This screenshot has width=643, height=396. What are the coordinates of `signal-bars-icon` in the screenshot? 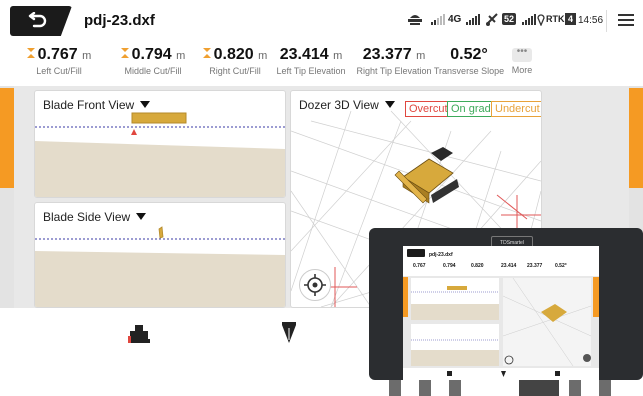 It's located at (473, 19).